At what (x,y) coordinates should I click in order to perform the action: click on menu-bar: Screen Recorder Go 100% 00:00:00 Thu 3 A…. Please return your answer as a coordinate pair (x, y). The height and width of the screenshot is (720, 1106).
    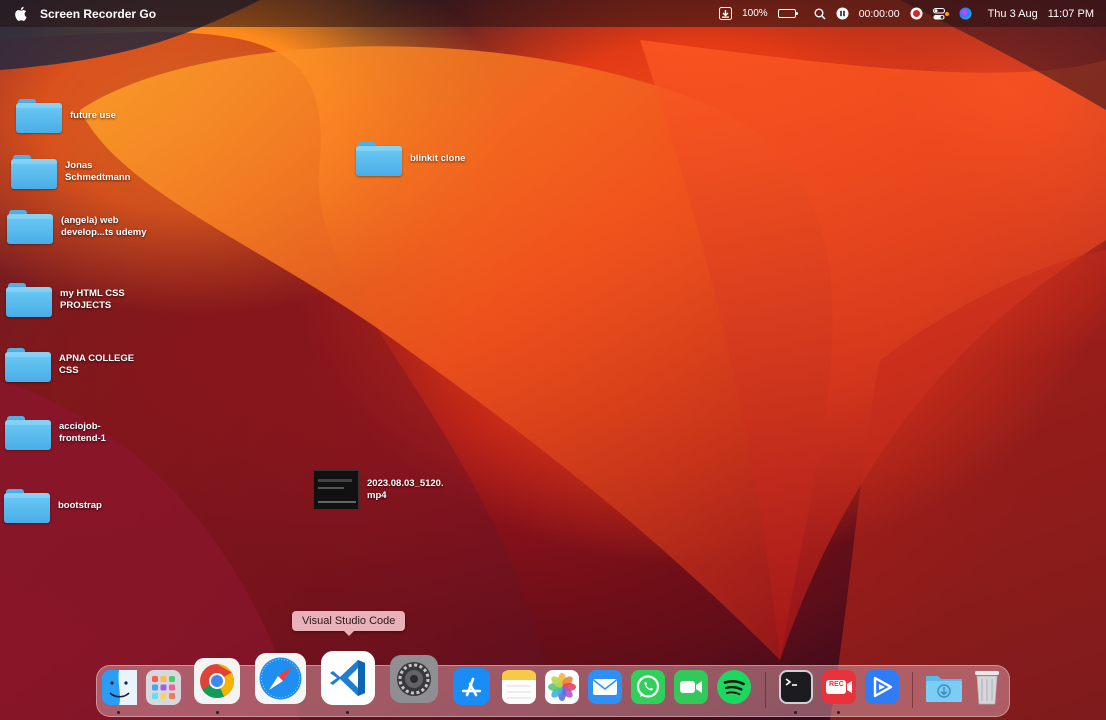
    Looking at the image, I should click on (553, 13).